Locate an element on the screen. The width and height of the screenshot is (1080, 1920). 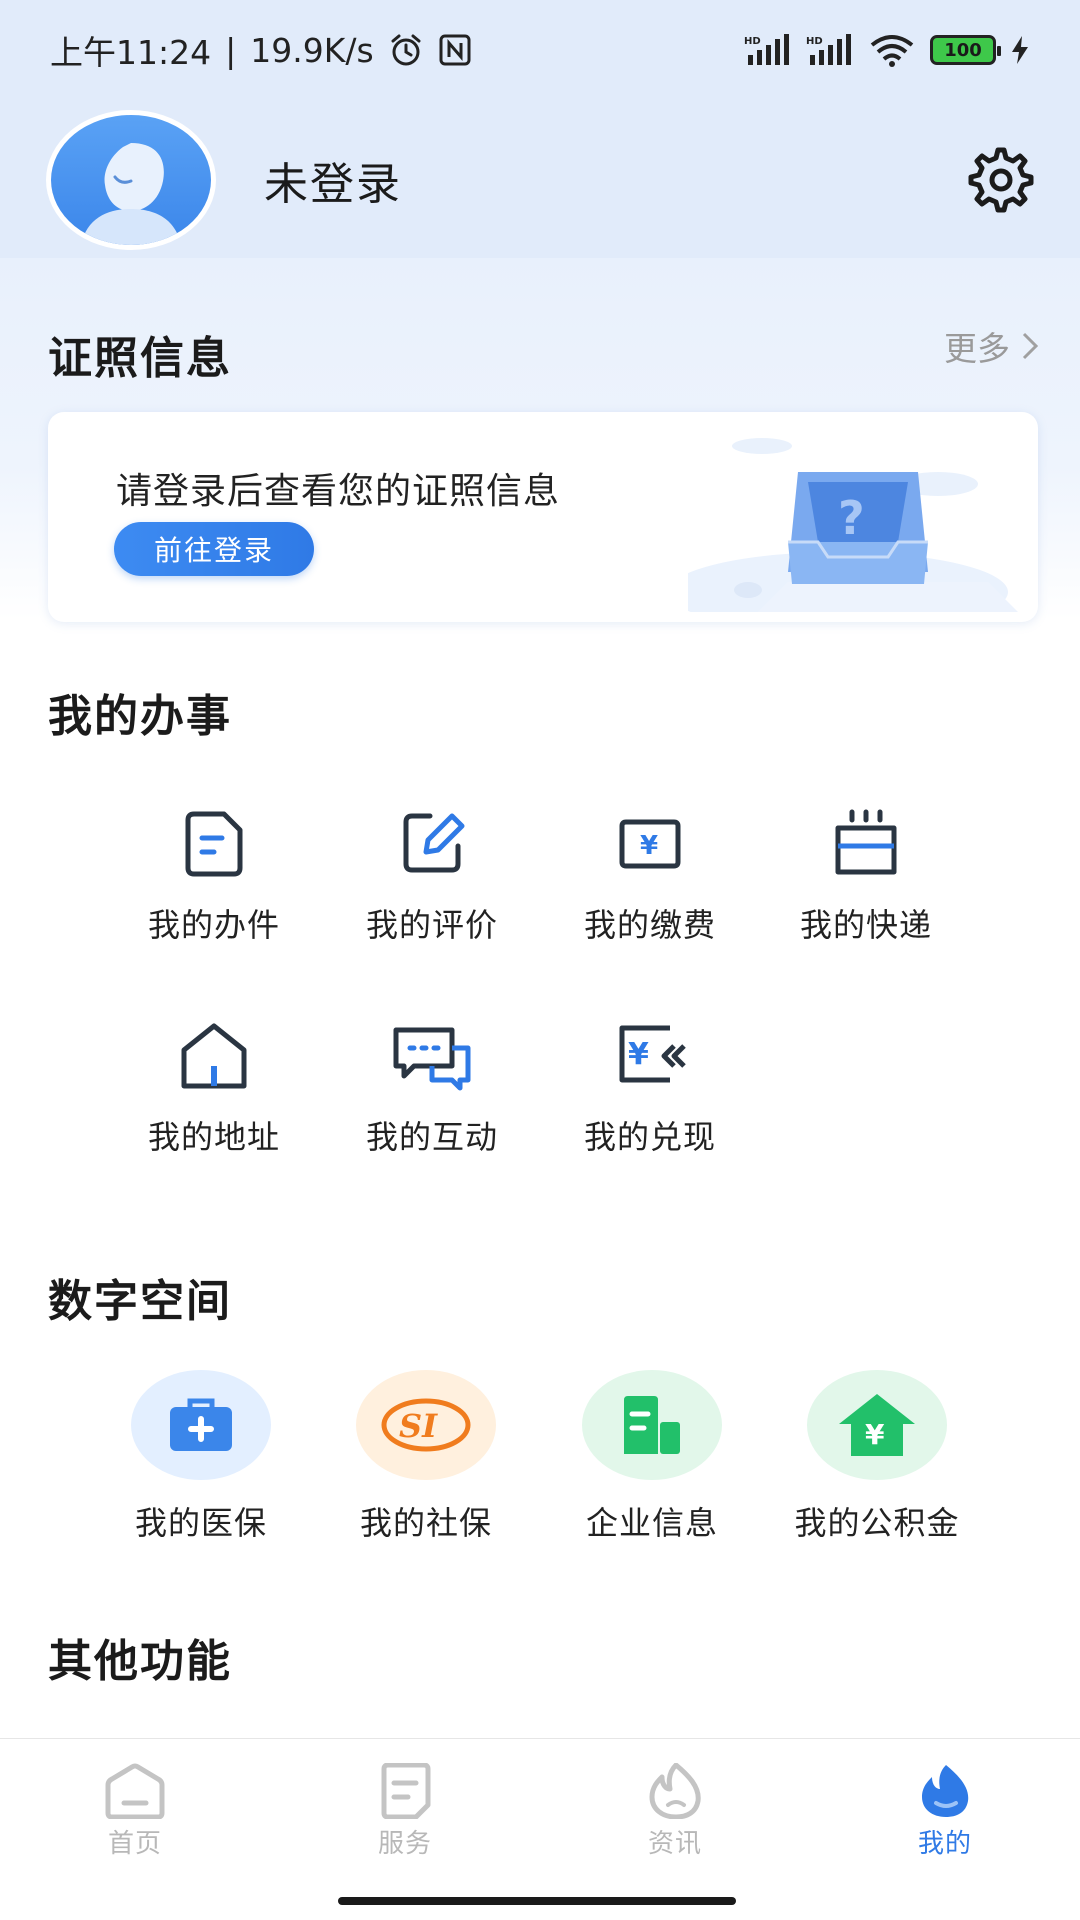
payment-icon: ¥ is located at coordinates (650, 844).